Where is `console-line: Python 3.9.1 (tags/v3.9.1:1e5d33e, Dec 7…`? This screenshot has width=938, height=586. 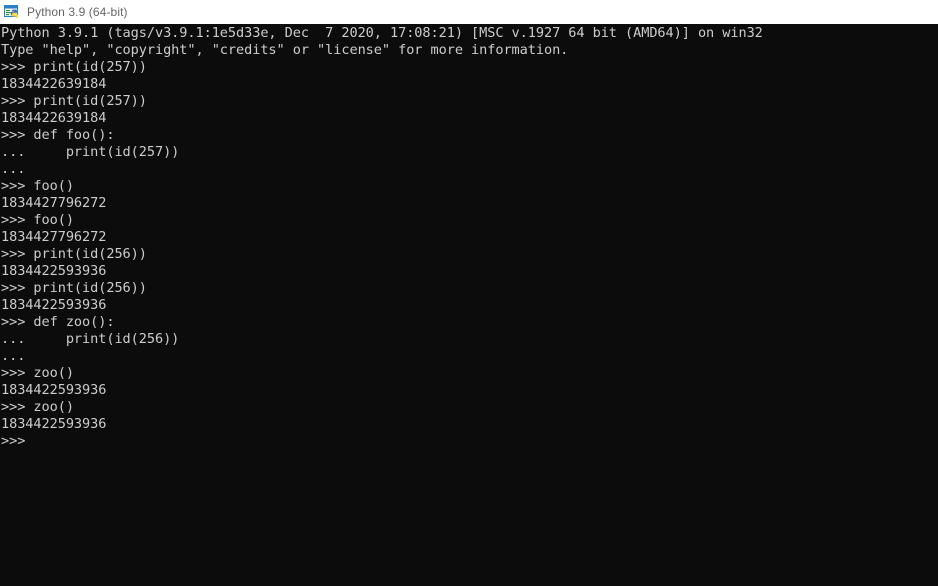
console-line: Python 3.9.1 (tags/v3.9.1:1e5d33e, Dec 7… is located at coordinates (382, 33).